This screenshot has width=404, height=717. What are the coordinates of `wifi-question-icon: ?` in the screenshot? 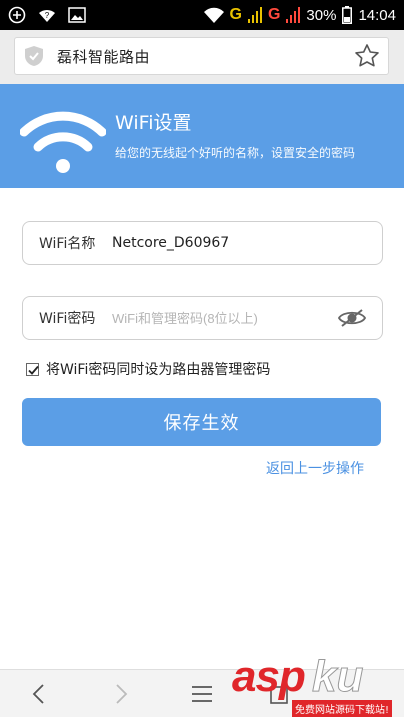 It's located at (47, 15).